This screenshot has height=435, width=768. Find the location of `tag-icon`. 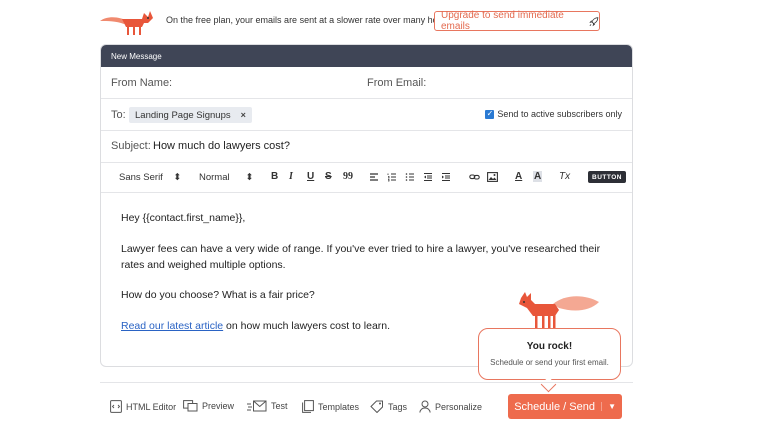

tag-icon is located at coordinates (376, 406).